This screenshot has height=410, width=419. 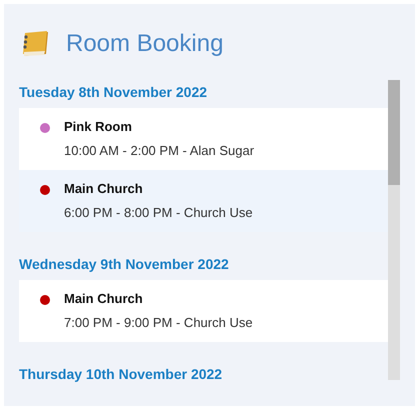 What do you see at coordinates (124, 264) in the screenshot?
I see `date-heading: Wednesday 9th November 2022` at bounding box center [124, 264].